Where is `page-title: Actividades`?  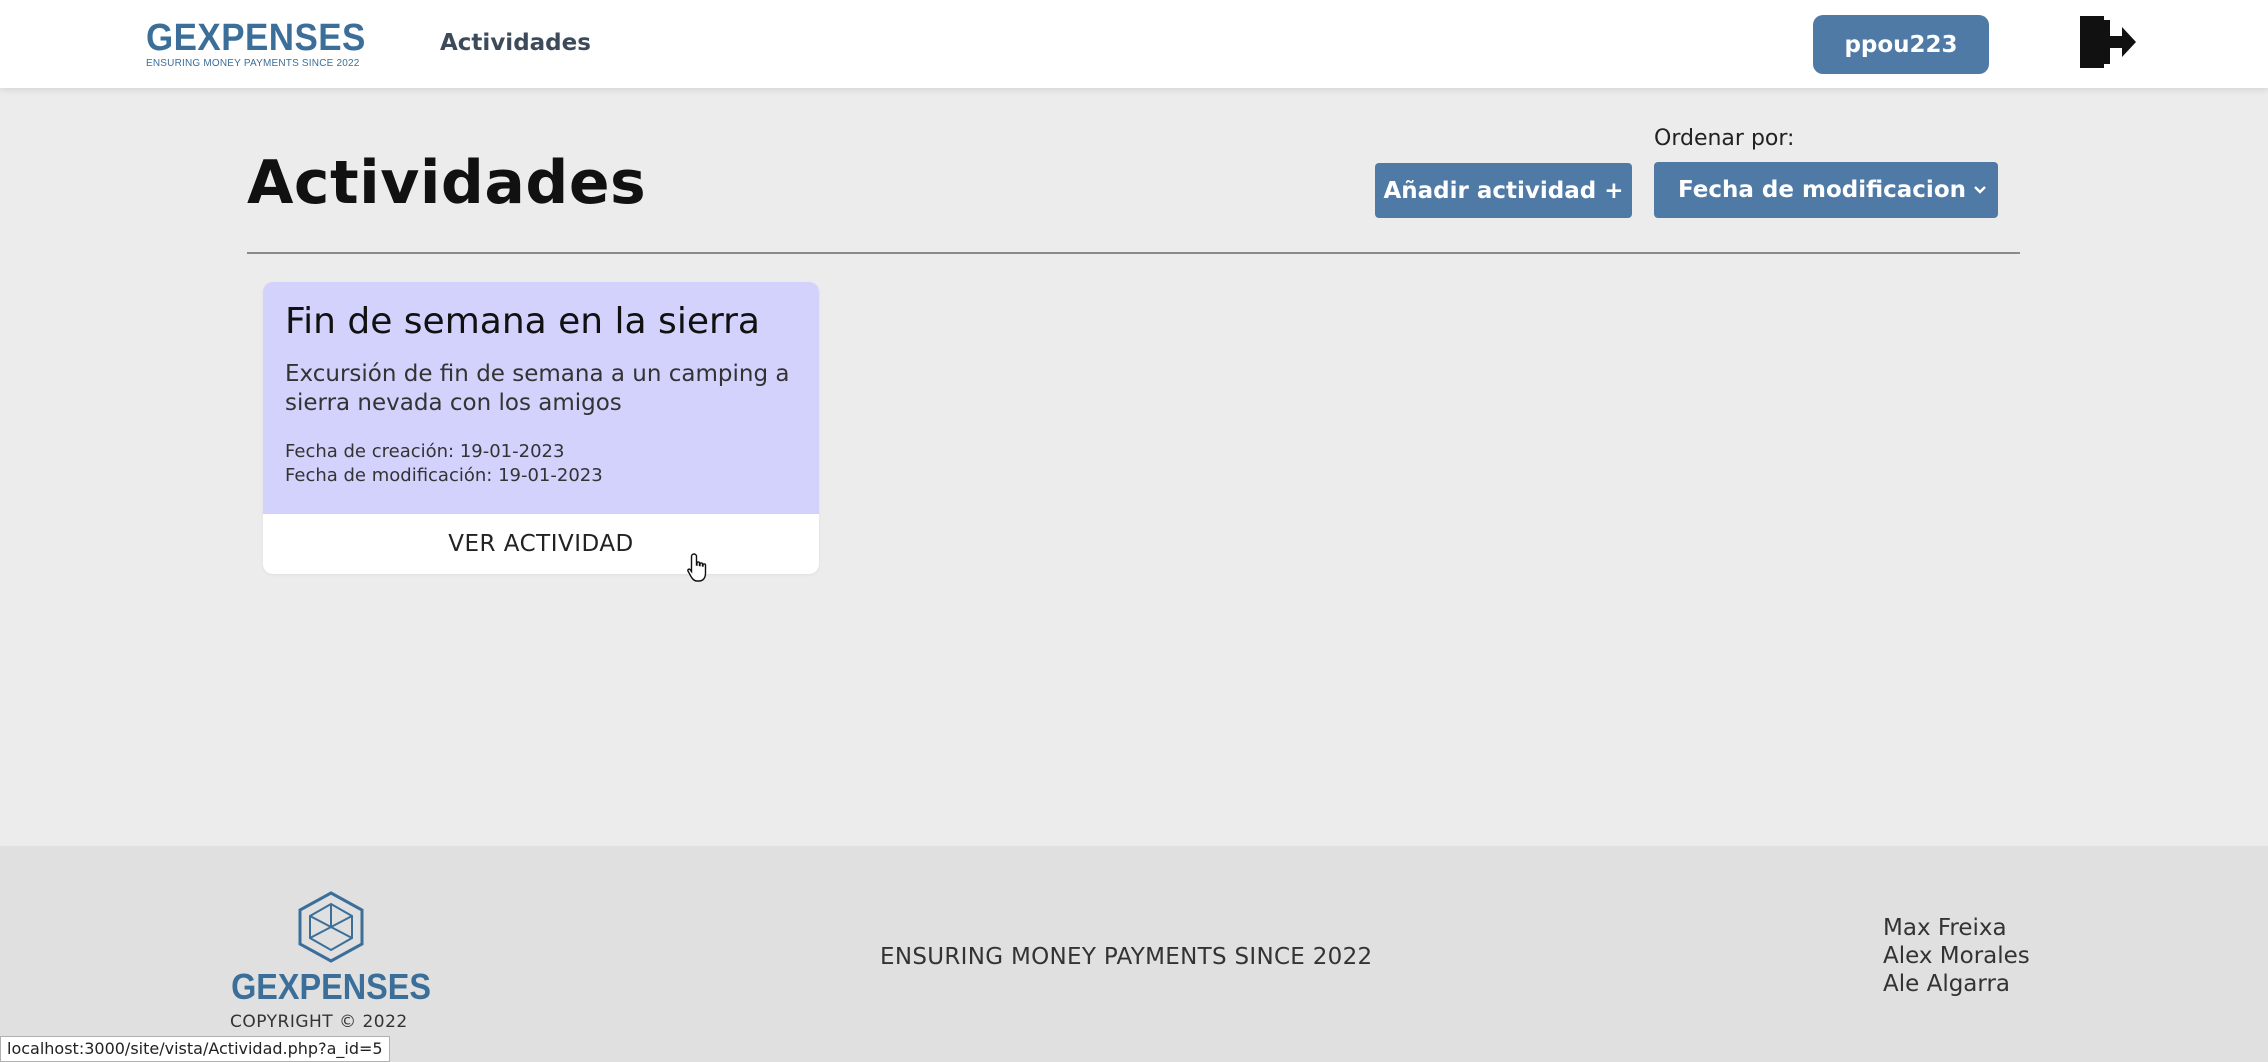 page-title: Actividades is located at coordinates (447, 183).